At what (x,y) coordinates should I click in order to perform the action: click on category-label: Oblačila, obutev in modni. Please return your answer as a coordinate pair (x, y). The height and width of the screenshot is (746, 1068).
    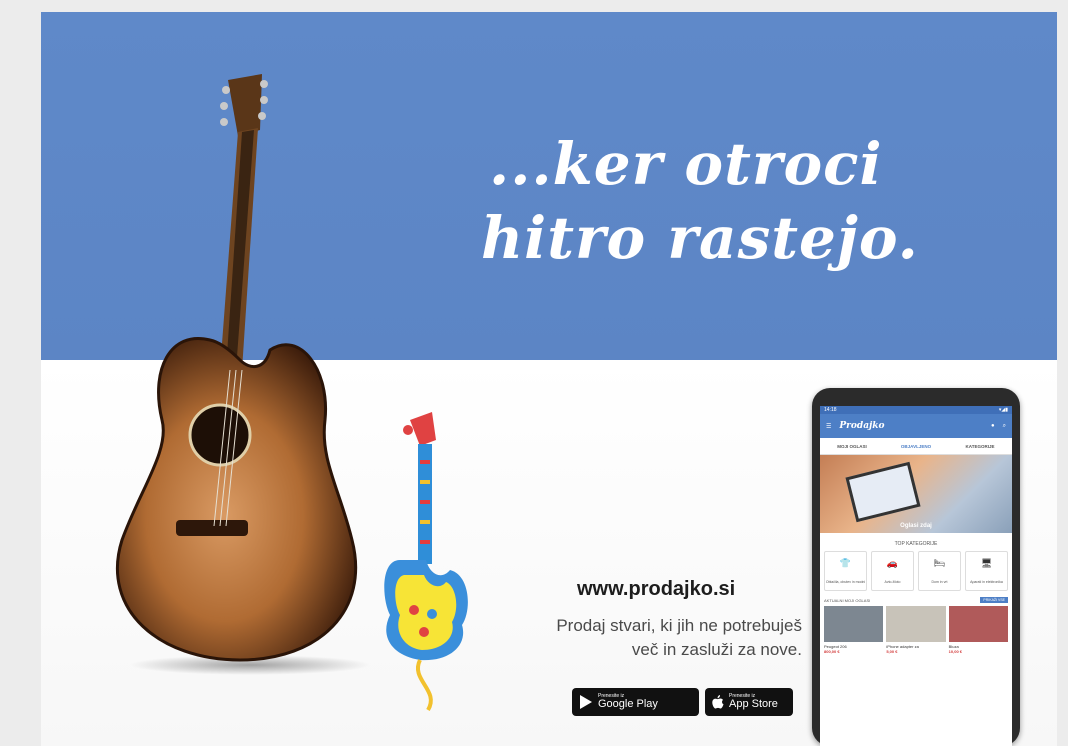
    Looking at the image, I should click on (845, 582).